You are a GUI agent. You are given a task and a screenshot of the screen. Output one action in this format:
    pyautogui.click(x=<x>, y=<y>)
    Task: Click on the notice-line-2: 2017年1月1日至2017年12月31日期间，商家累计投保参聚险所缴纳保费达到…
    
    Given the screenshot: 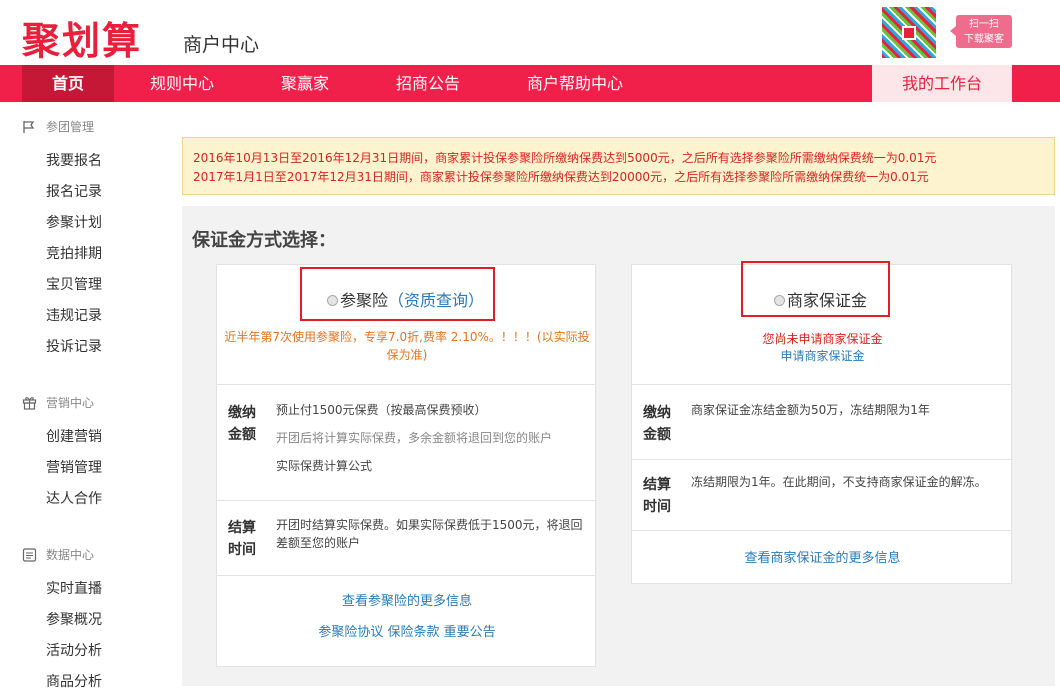 What is the action you would take?
    pyautogui.click(x=561, y=177)
    